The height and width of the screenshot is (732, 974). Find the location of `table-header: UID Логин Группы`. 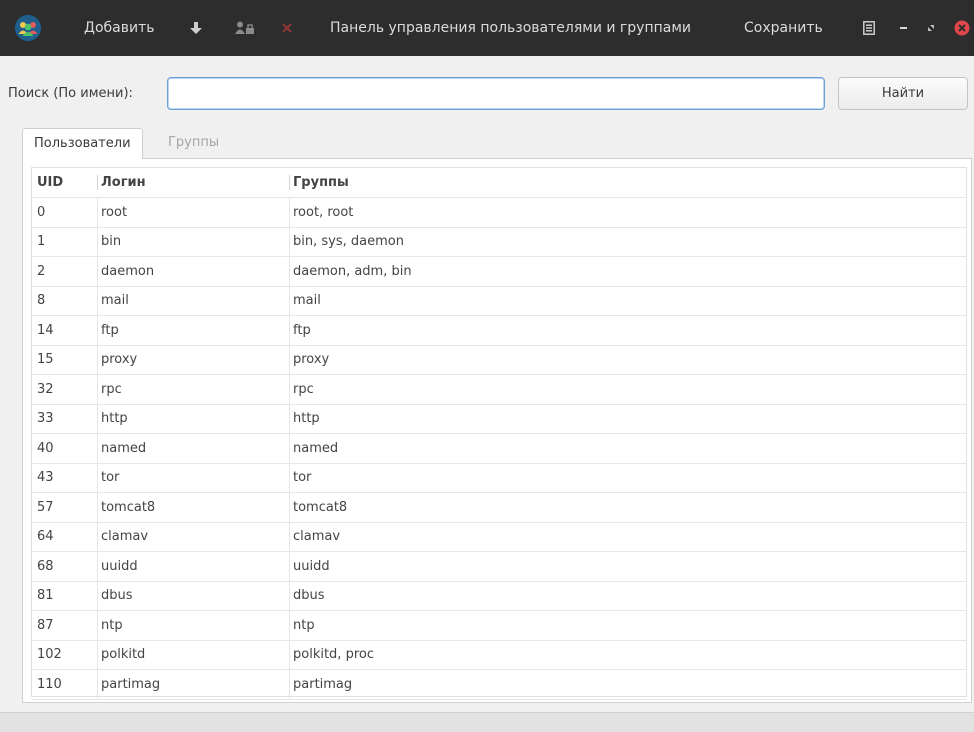

table-header: UID Логин Группы is located at coordinates (499, 182).